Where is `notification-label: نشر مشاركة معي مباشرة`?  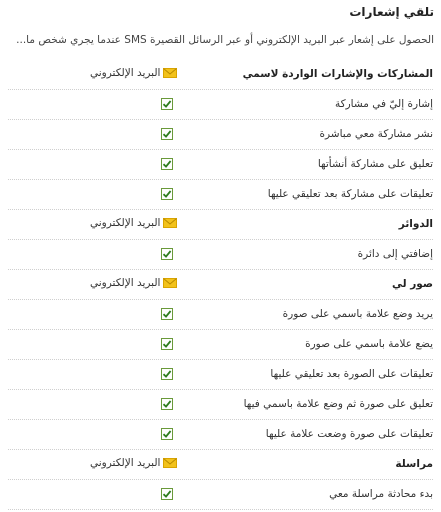
notification-label: نشر مشاركة معي مباشرة is located at coordinates (376, 134).